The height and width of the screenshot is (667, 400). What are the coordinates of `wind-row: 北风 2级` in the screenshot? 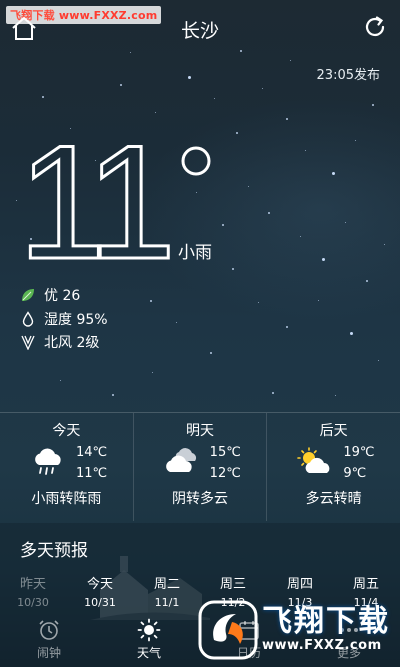 It's located at (59, 342).